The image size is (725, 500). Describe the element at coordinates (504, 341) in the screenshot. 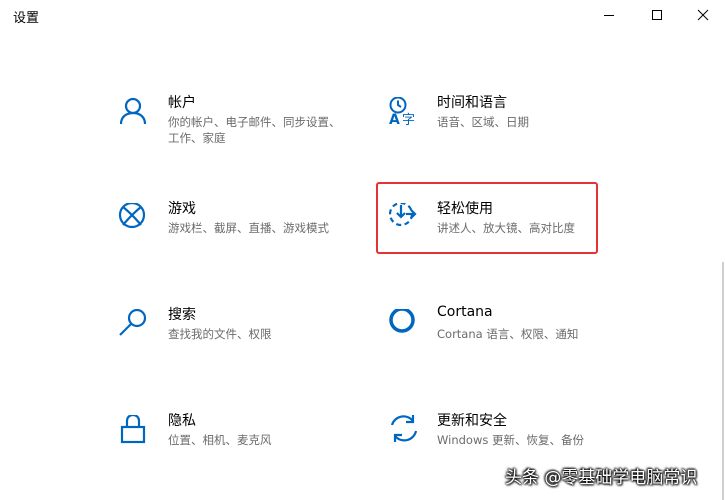

I see `tile-cortana: Cortana Cortana 语言、权限、通知` at that location.